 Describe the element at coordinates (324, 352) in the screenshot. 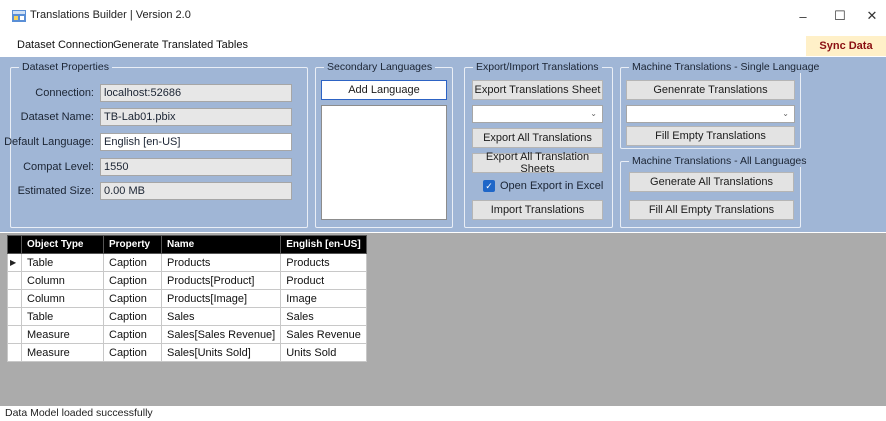

I see `cell-english: Units Sold` at that location.